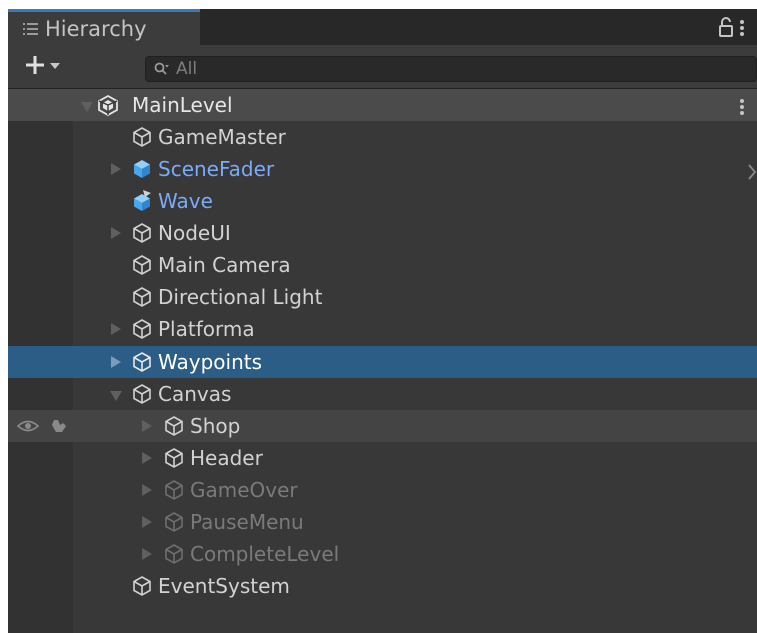 This screenshot has width=757, height=633. What do you see at coordinates (222, 137) in the screenshot?
I see `tree-row-label: GameMaster` at bounding box center [222, 137].